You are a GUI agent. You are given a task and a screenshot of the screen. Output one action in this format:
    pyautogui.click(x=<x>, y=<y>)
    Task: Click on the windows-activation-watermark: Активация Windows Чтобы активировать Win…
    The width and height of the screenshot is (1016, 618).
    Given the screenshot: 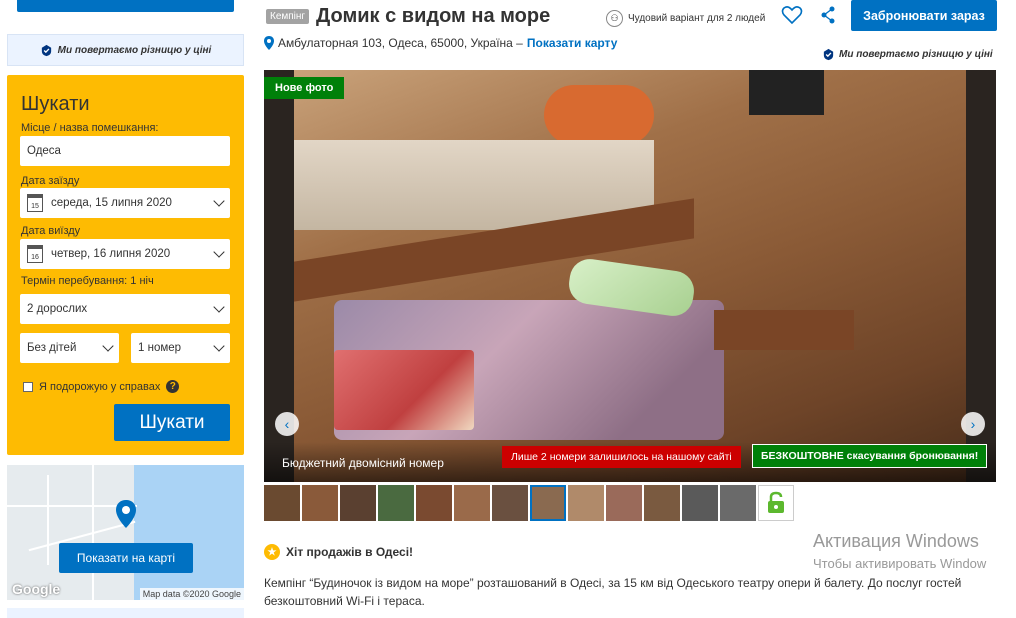 What is the action you would take?
    pyautogui.click(x=899, y=551)
    